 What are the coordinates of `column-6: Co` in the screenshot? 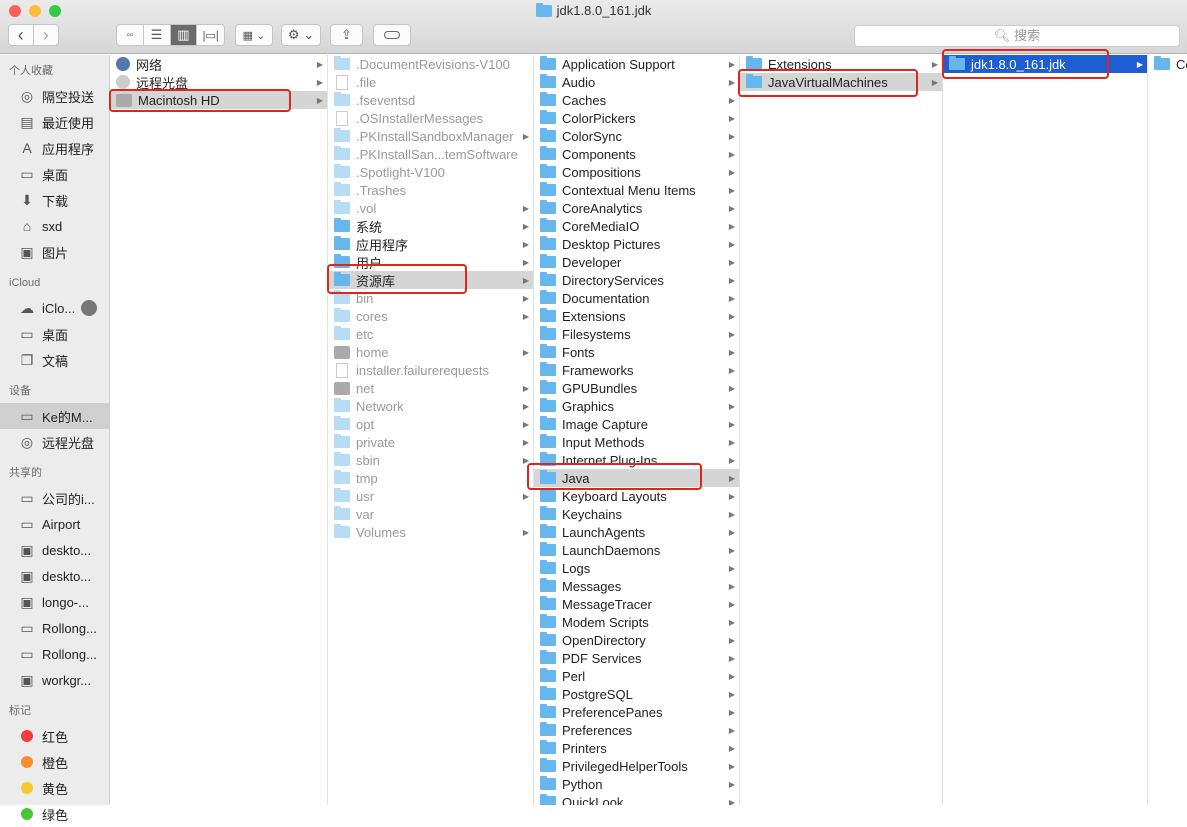 It's located at (1167, 430).